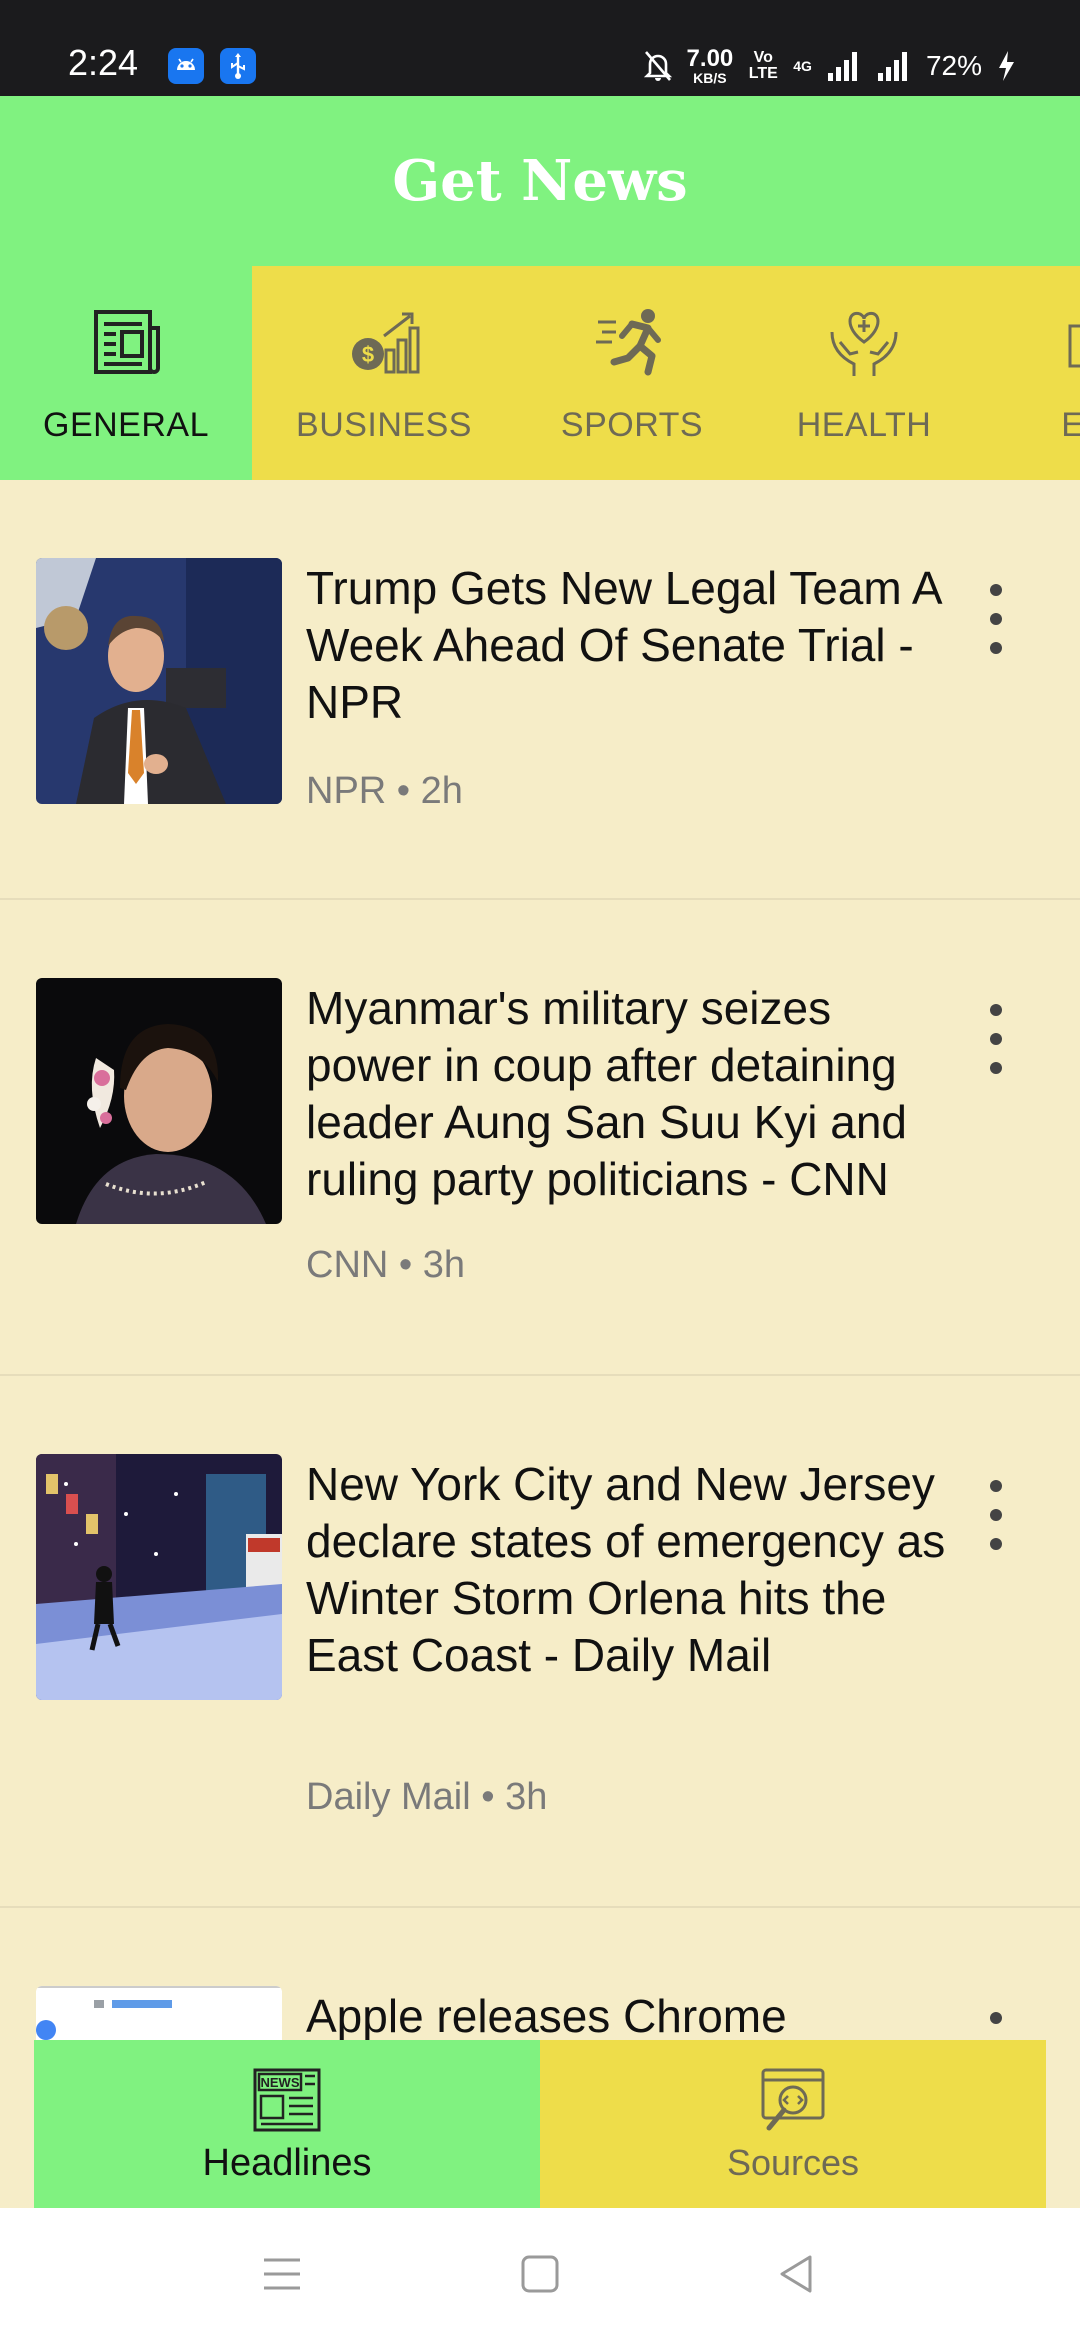 The image size is (1080, 2340). Describe the element at coordinates (710, 65) in the screenshot. I see `net-speed: 7.00 KB/S` at that location.